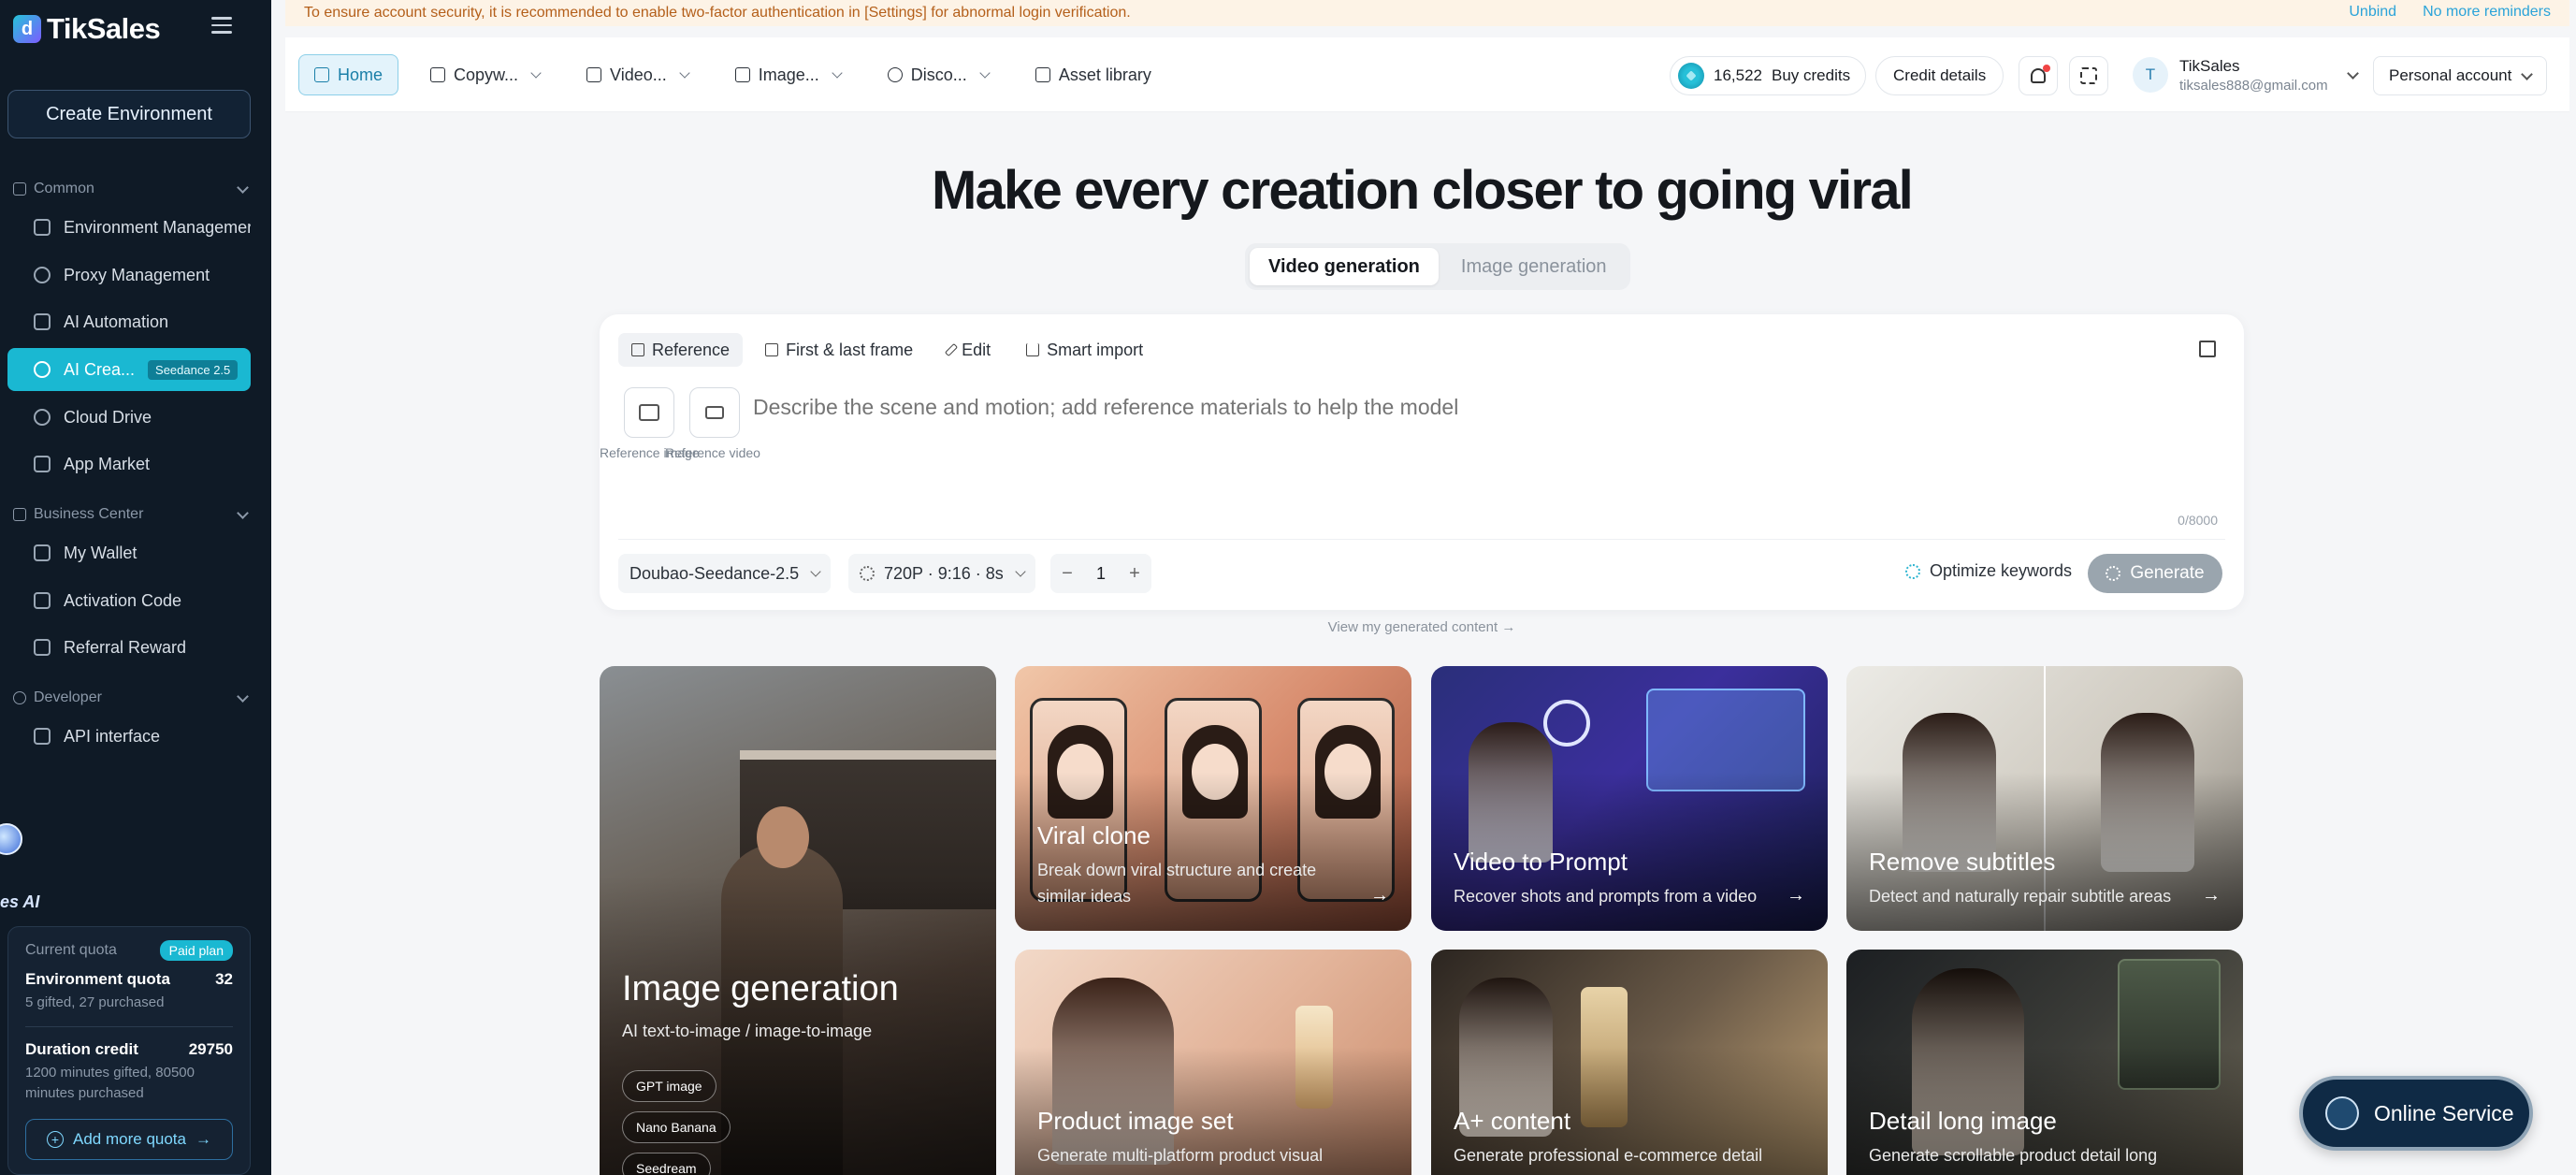  Describe the element at coordinates (97, 979) in the screenshot. I see `env-quota-title: Environment quota` at that location.